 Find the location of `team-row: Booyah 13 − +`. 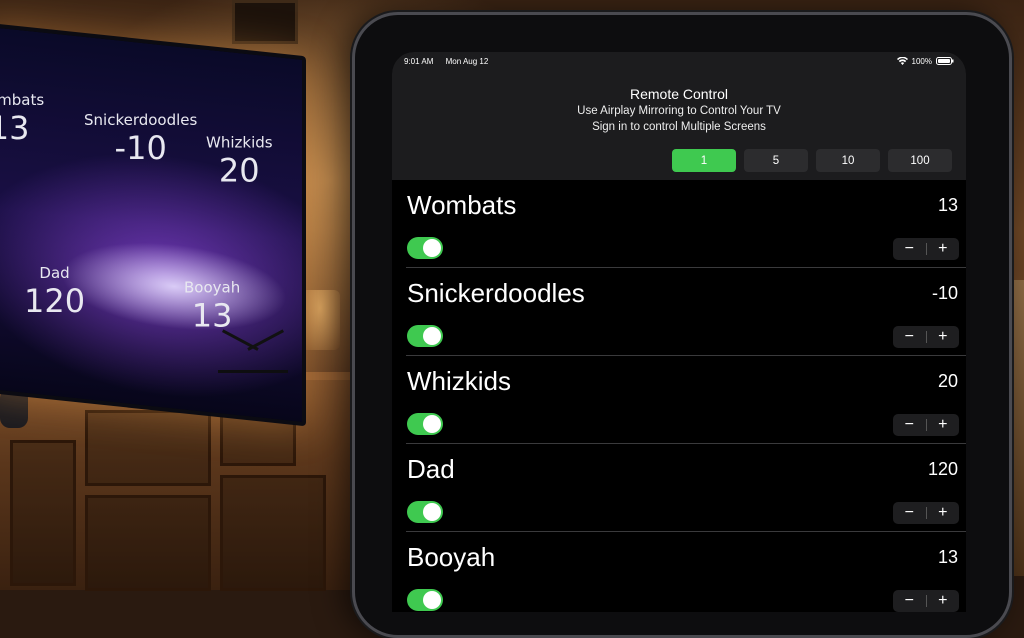

team-row: Booyah 13 − + is located at coordinates (686, 572).